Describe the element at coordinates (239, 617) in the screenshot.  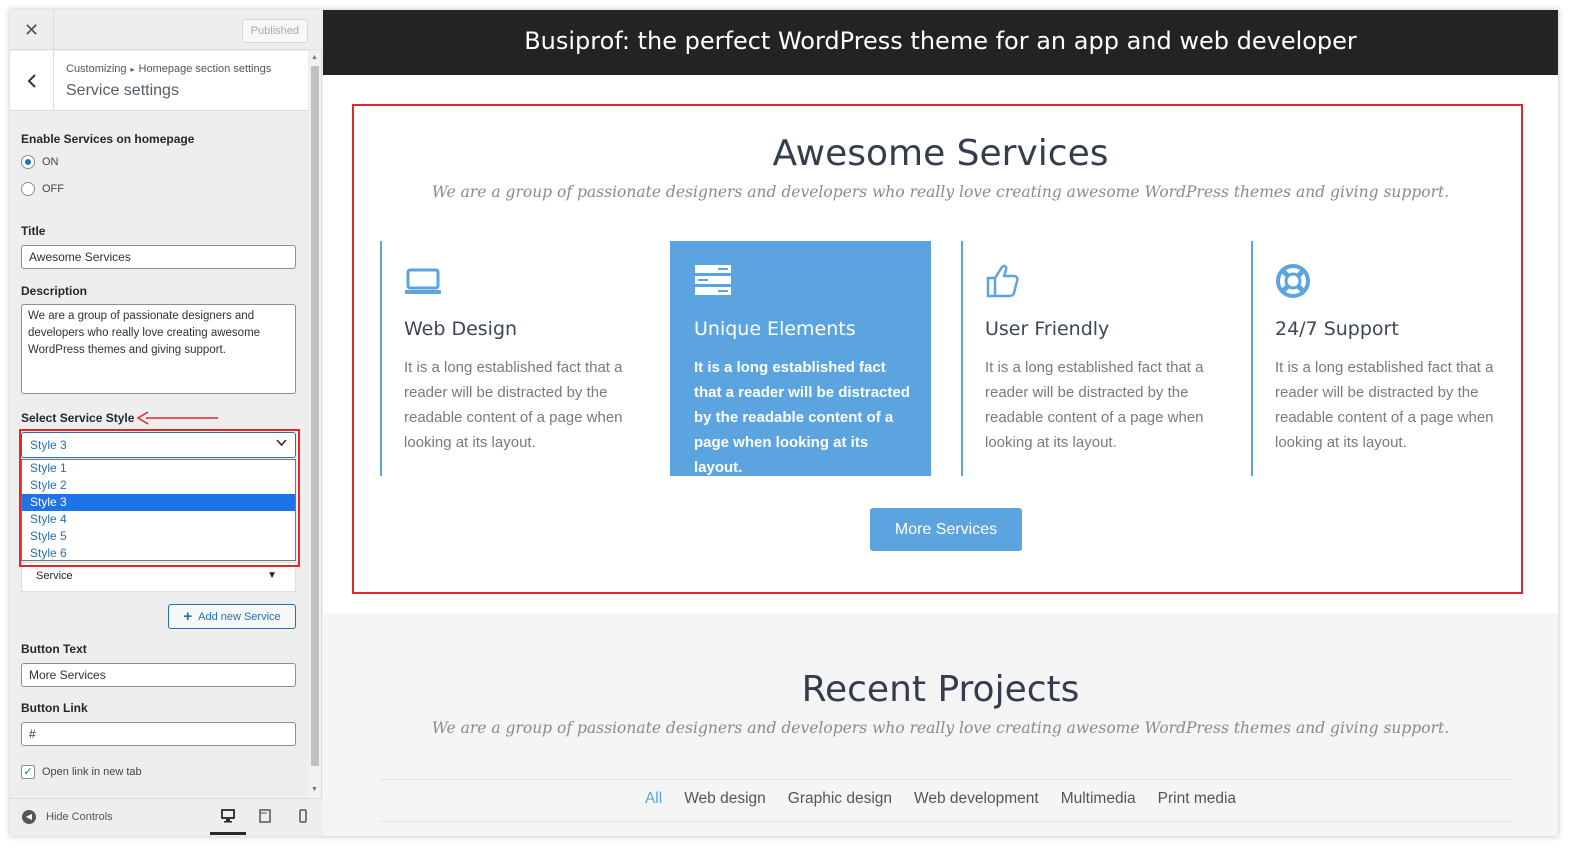
I see `add-service-label: Add new Service` at that location.